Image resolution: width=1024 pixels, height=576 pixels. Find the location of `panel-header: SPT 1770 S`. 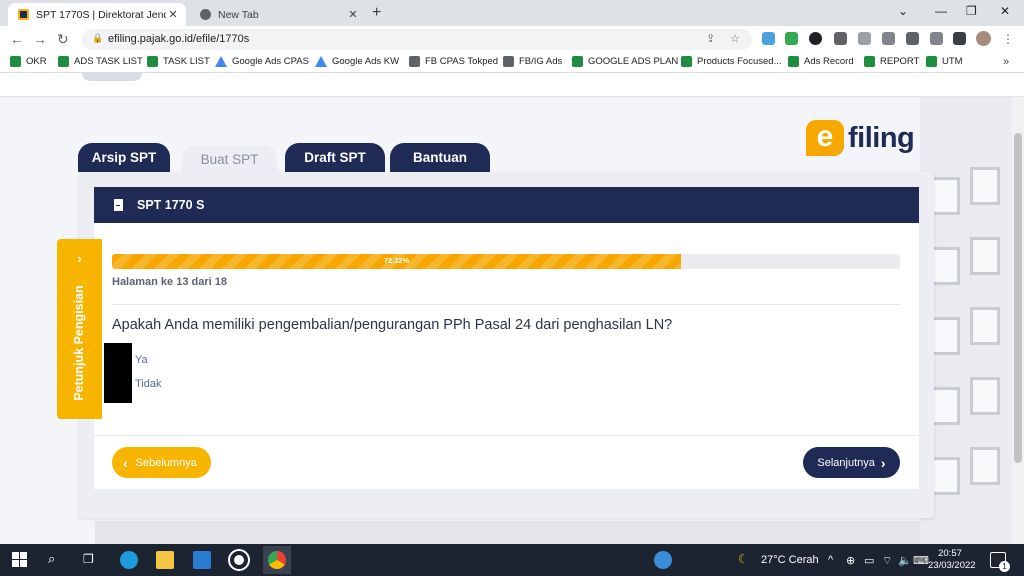

panel-header: SPT 1770 S is located at coordinates (506, 205).